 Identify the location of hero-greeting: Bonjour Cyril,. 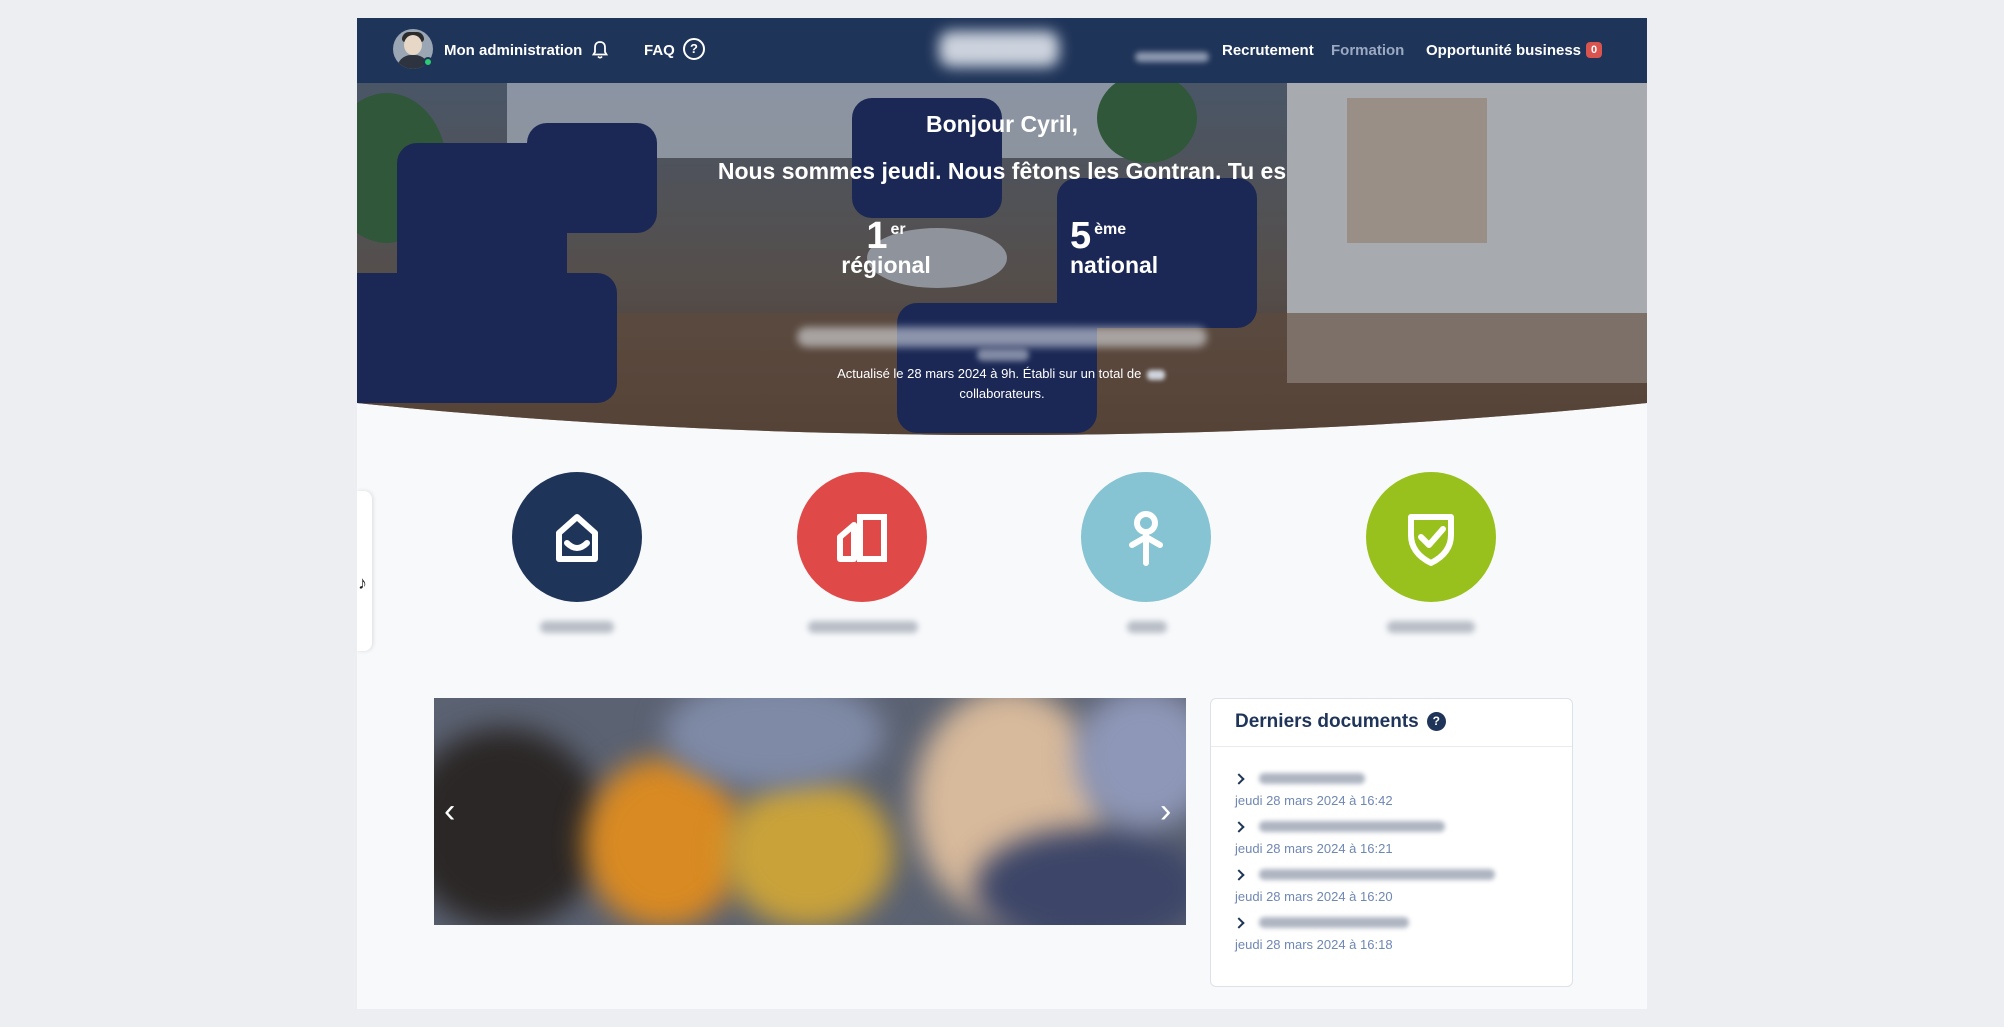
(1002, 124).